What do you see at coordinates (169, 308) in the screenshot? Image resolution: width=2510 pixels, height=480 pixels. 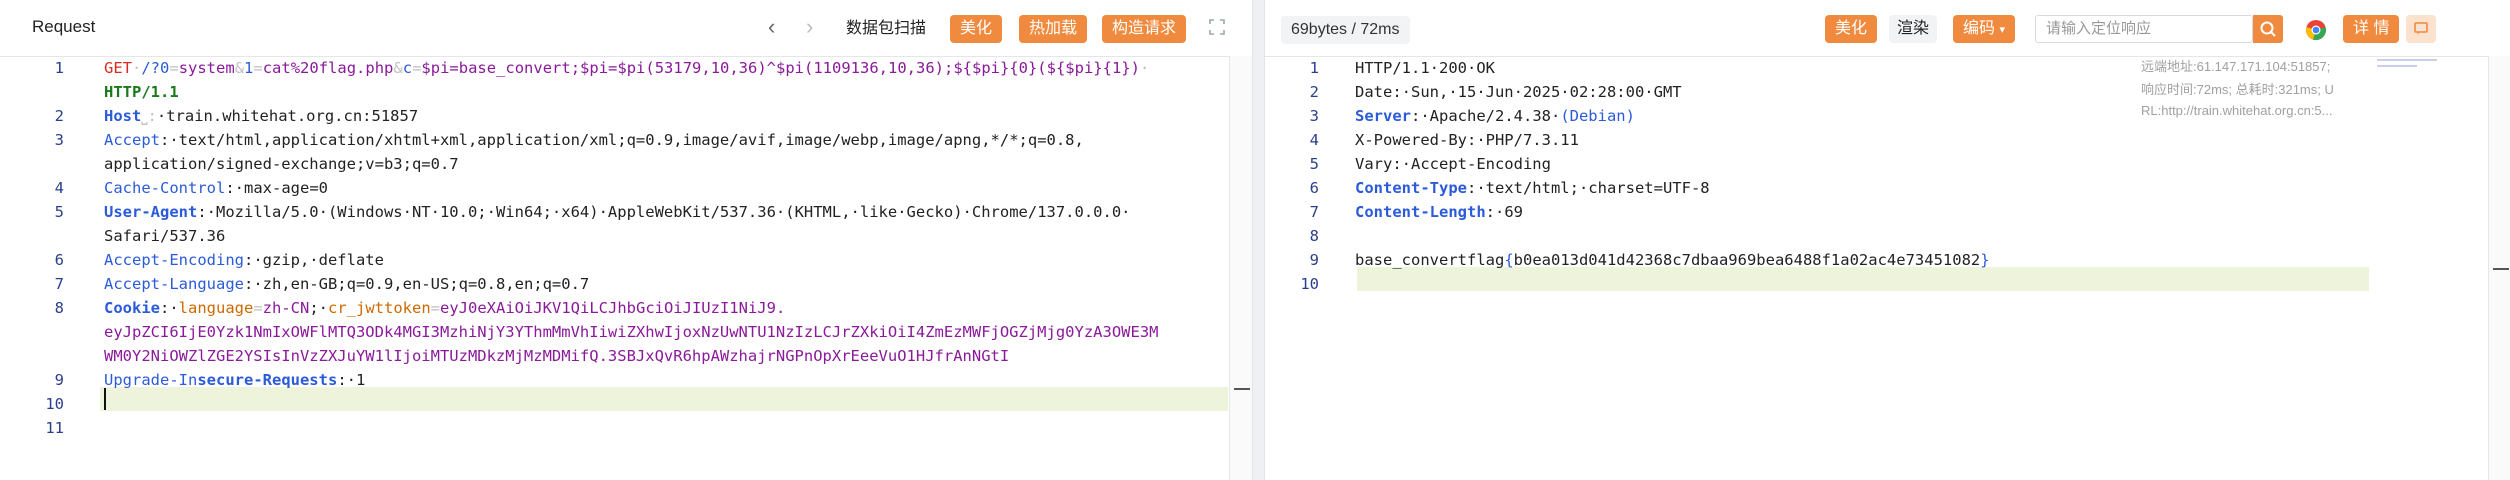 I see `code-token: :·` at bounding box center [169, 308].